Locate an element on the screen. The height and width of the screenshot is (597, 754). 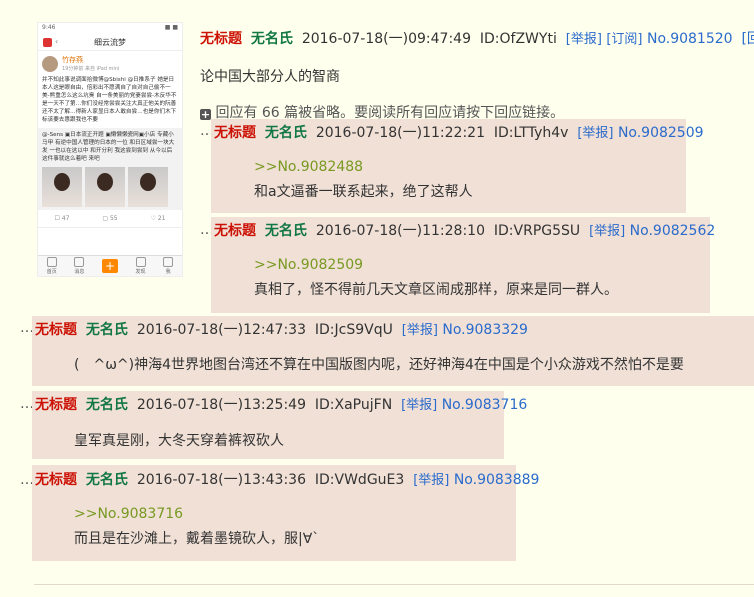
post-number-link: No.9083329 is located at coordinates (485, 330).